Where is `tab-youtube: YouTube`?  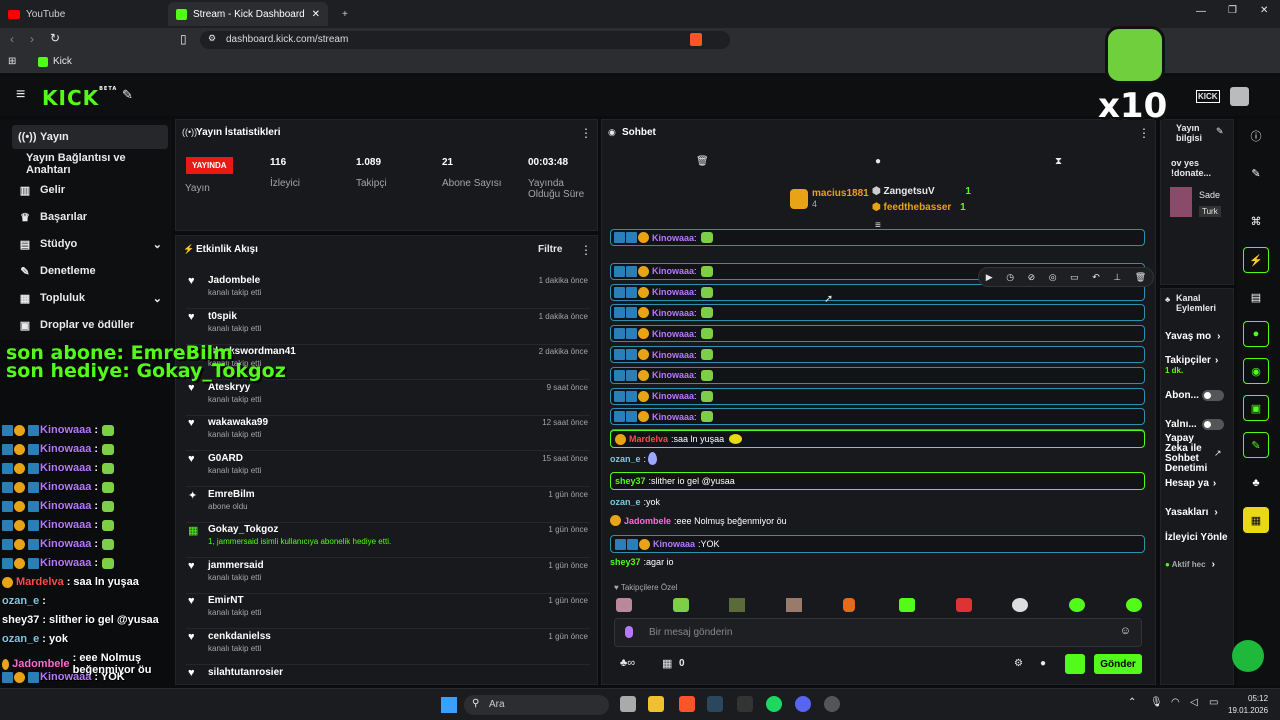 tab-youtube: YouTube is located at coordinates (80, 14).